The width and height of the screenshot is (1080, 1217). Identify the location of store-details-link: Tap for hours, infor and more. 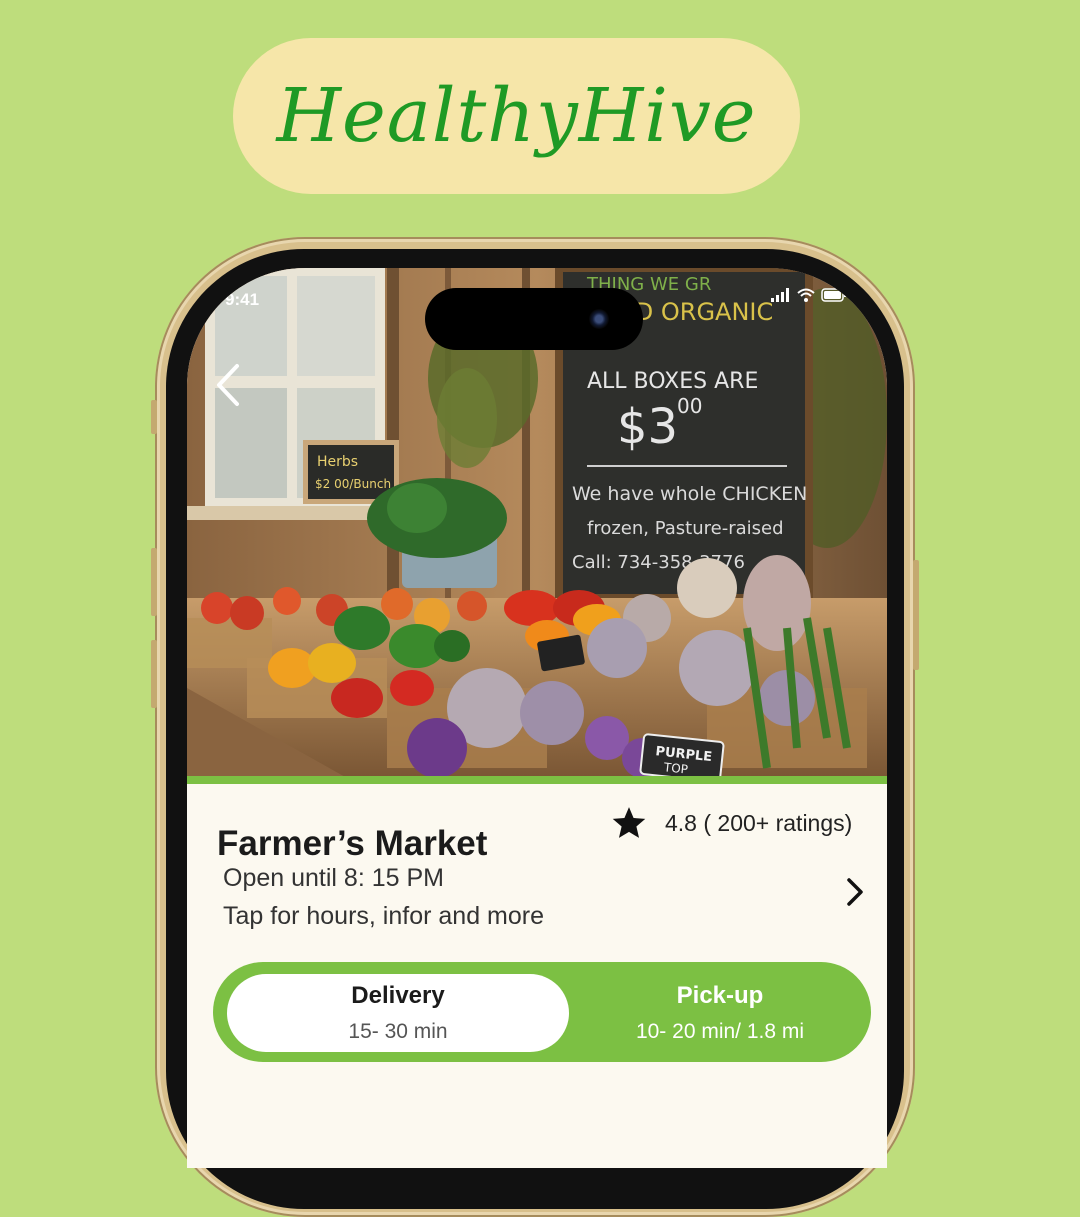
(383, 916).